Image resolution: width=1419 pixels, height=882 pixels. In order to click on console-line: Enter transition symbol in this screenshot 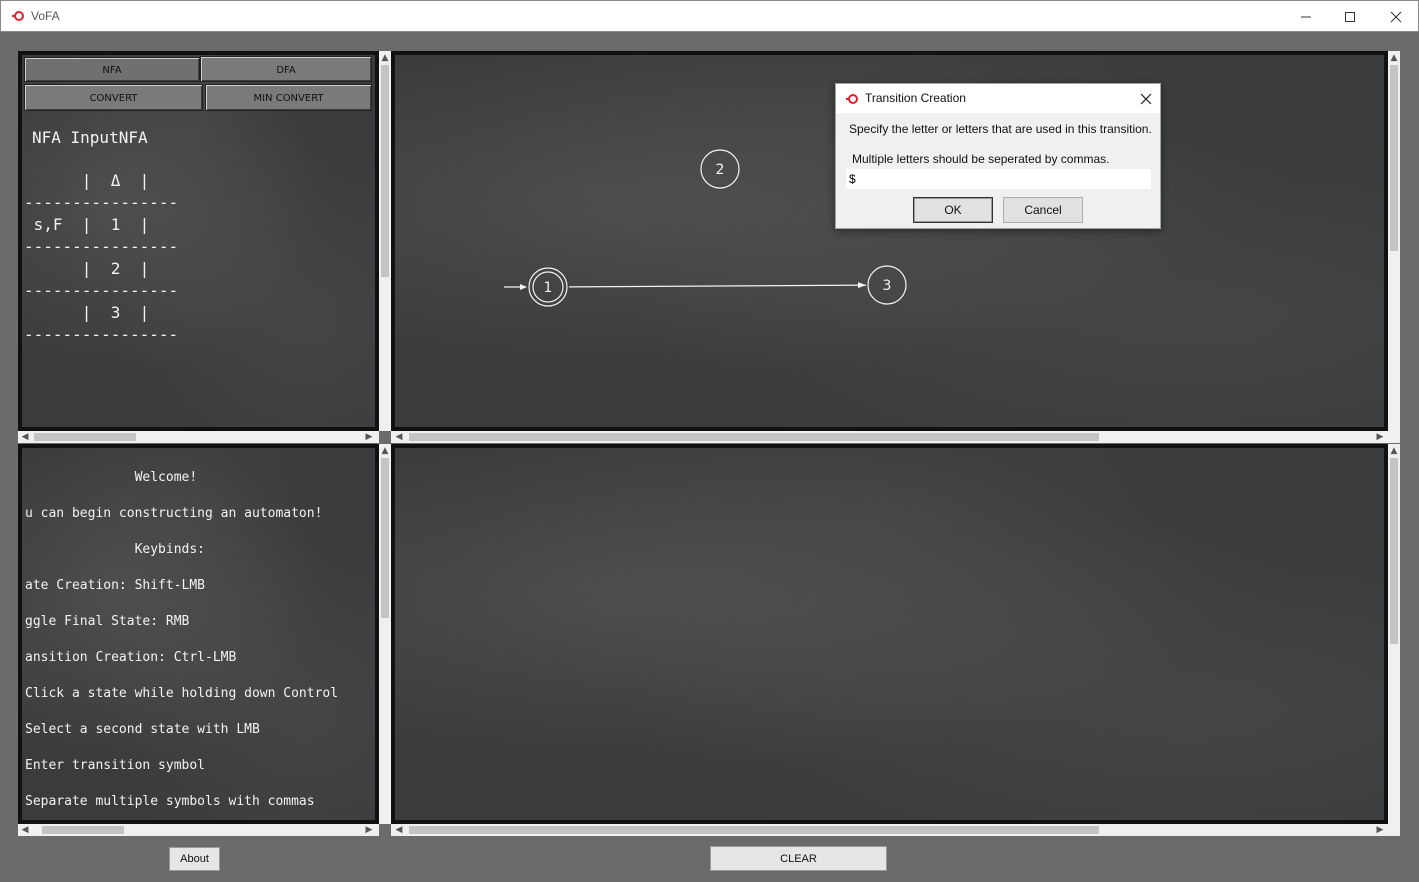, I will do `click(115, 765)`.